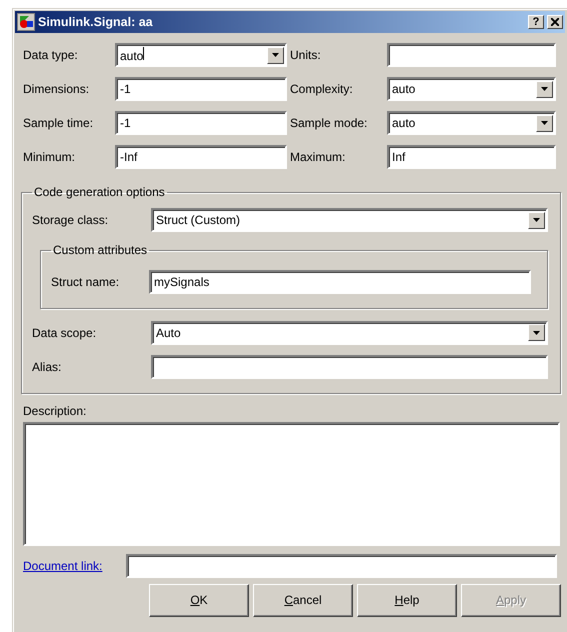 Image resolution: width=567 pixels, height=632 pixels. What do you see at coordinates (201, 157) in the screenshot?
I see `input-field: -Inf` at bounding box center [201, 157].